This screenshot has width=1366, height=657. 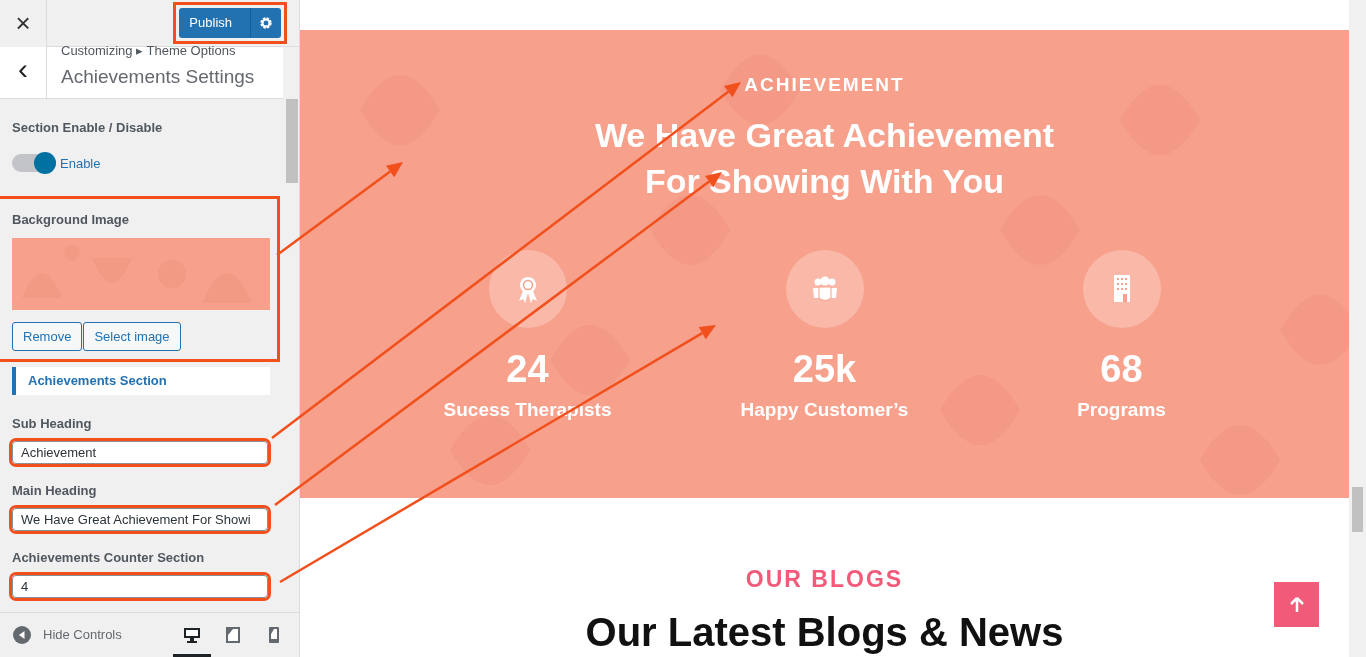 I want to click on section-subheading: OUR BLOGS, so click(x=824, y=579).